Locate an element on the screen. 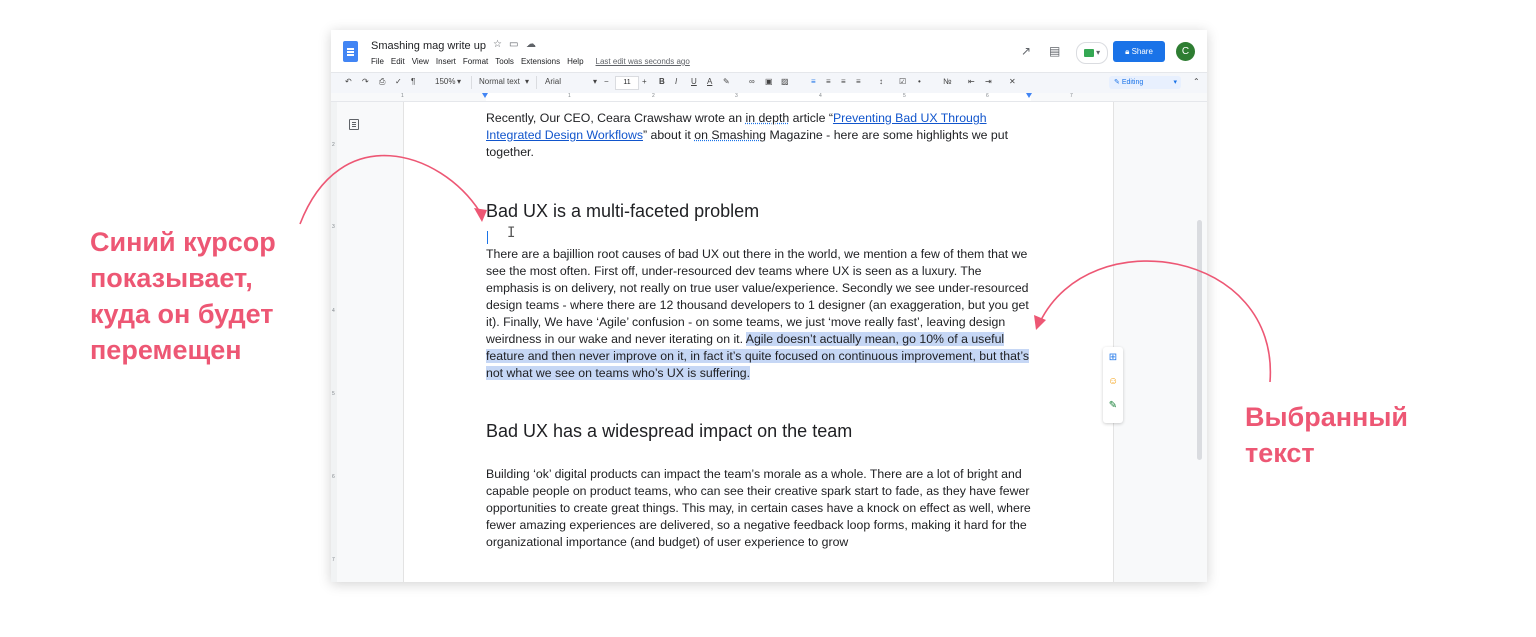 The width and height of the screenshot is (1536, 637). text-color-button: A is located at coordinates (709, 81).